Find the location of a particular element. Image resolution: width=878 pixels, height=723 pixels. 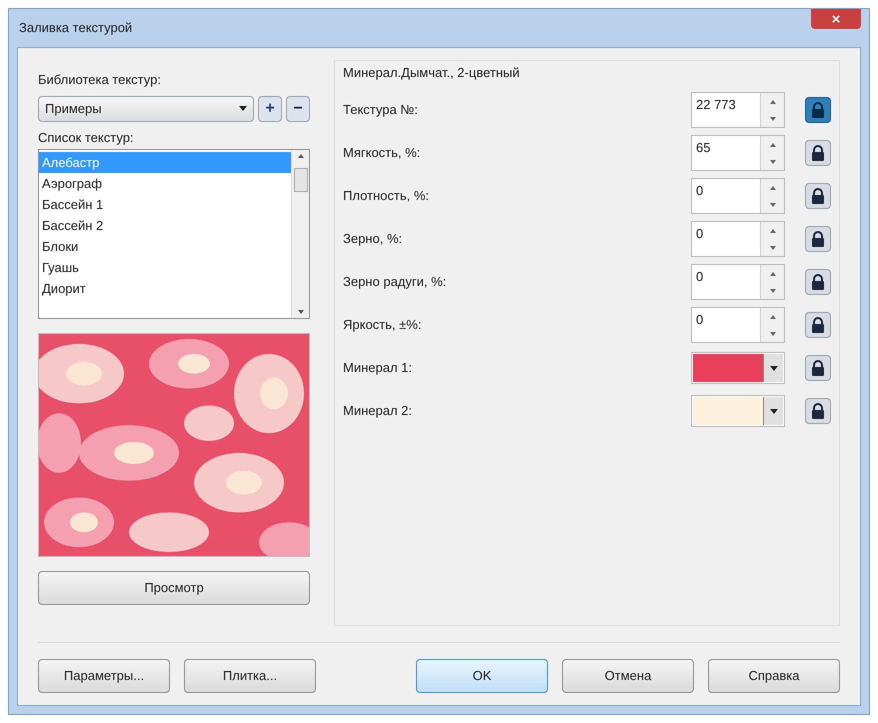

texture-list-label: Список текстур: is located at coordinates (86, 137).